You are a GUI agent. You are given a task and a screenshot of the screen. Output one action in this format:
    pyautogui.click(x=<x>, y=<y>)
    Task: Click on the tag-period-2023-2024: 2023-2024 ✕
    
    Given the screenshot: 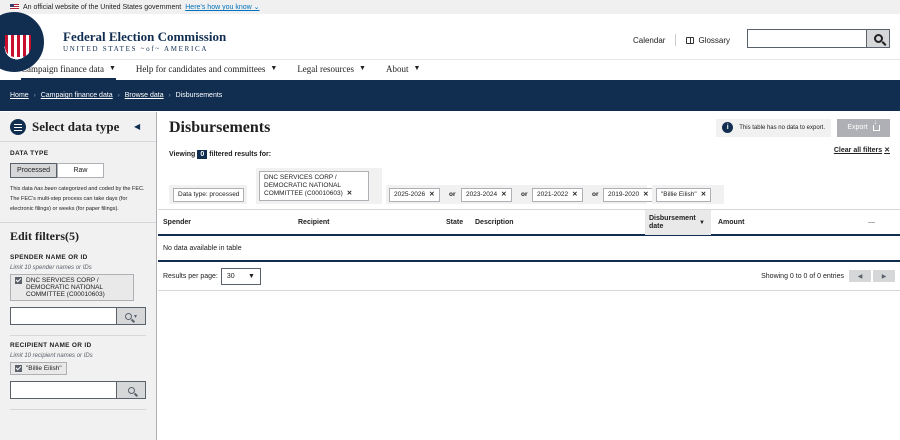 What is the action you would take?
    pyautogui.click(x=486, y=195)
    